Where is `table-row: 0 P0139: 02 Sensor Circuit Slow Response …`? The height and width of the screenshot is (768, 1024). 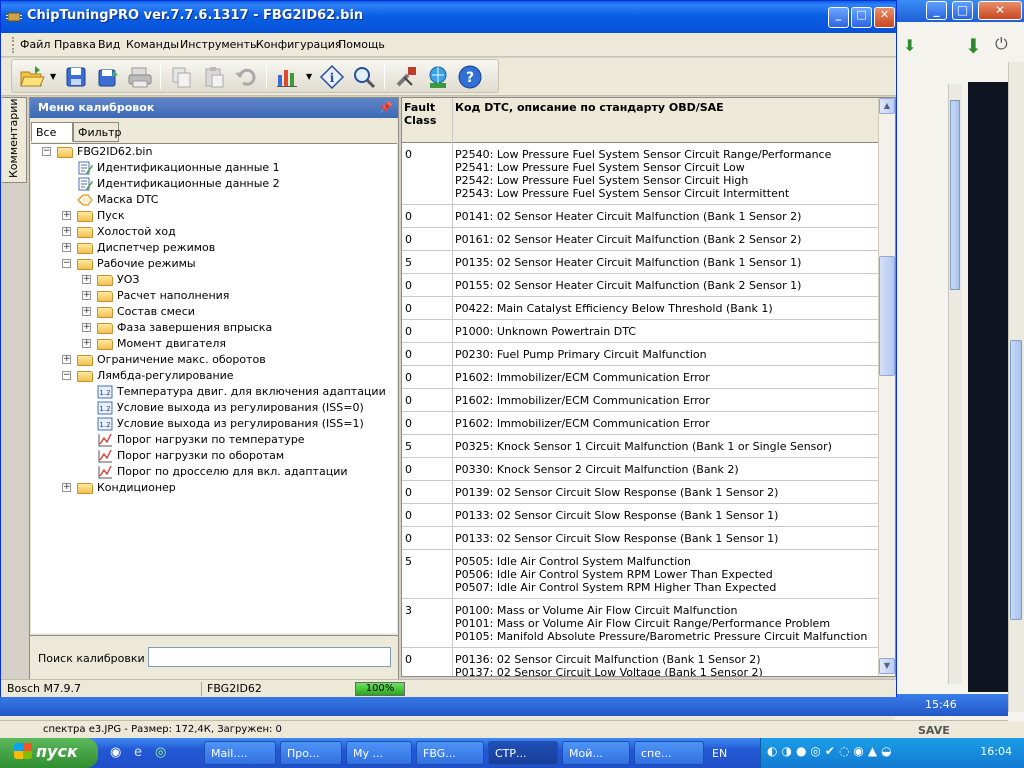 table-row: 0 P0139: 02 Sensor Circuit Slow Response … is located at coordinates (640, 492).